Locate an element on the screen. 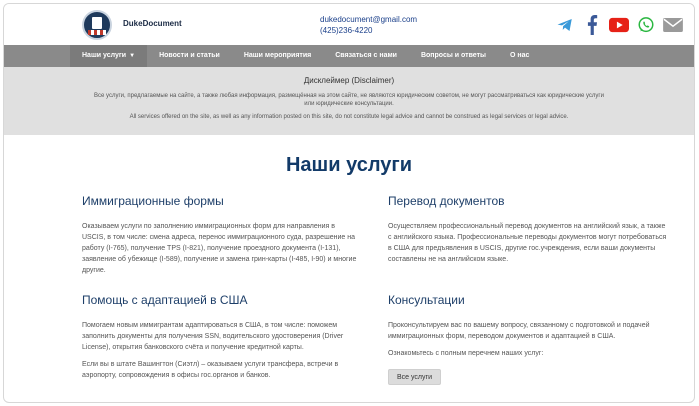 The width and height of the screenshot is (699, 406). nav-item-contact: Связаться с нами is located at coordinates (366, 56).